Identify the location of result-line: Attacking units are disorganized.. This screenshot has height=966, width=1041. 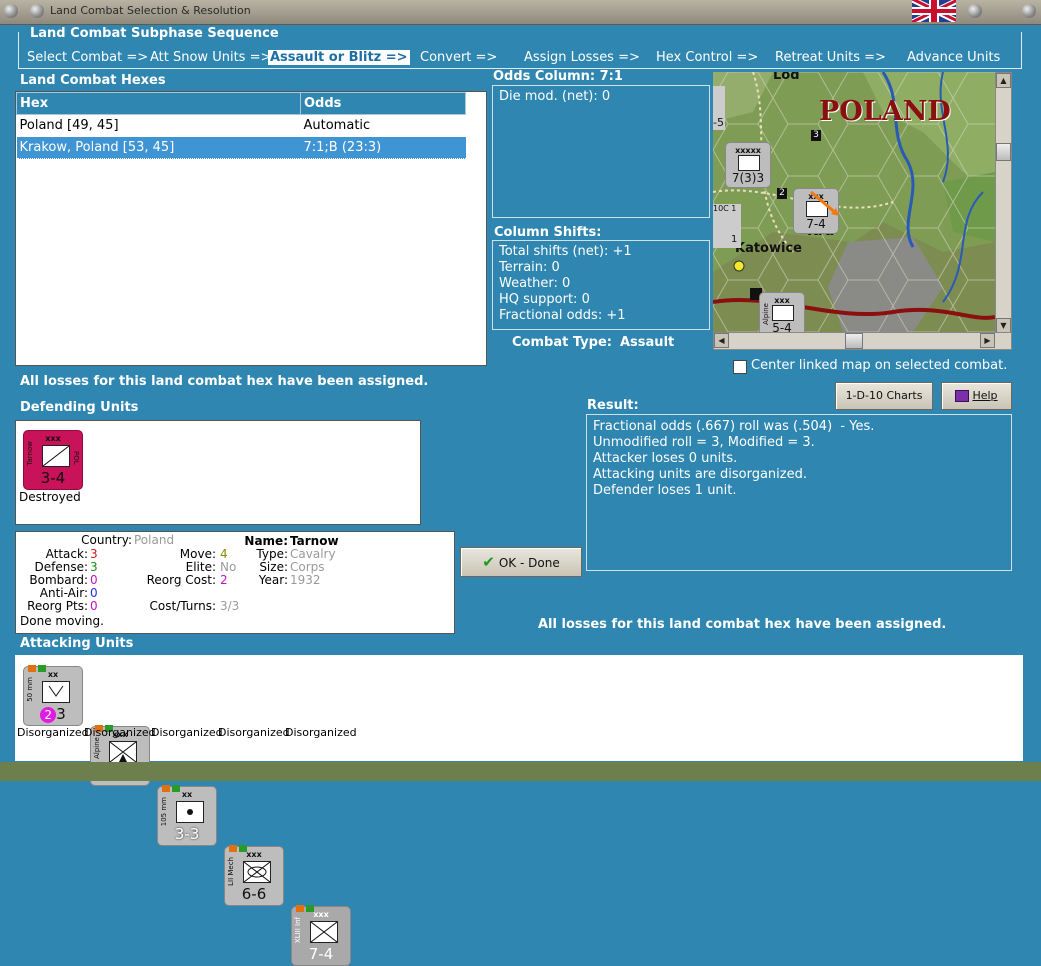
(700, 474).